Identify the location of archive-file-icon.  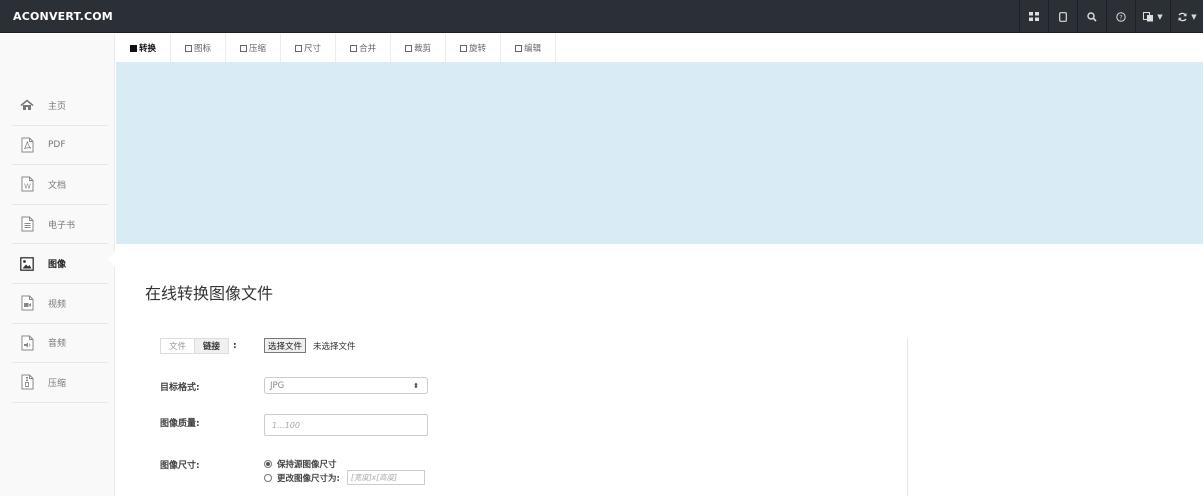
(27, 382).